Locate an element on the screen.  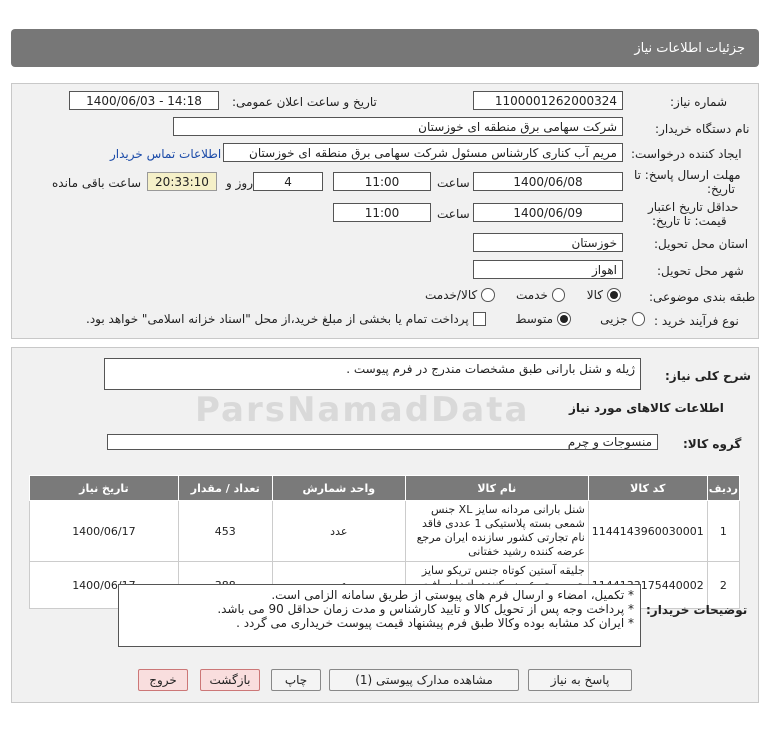
category-option-goods: کالا is located at coordinates (594, 295).